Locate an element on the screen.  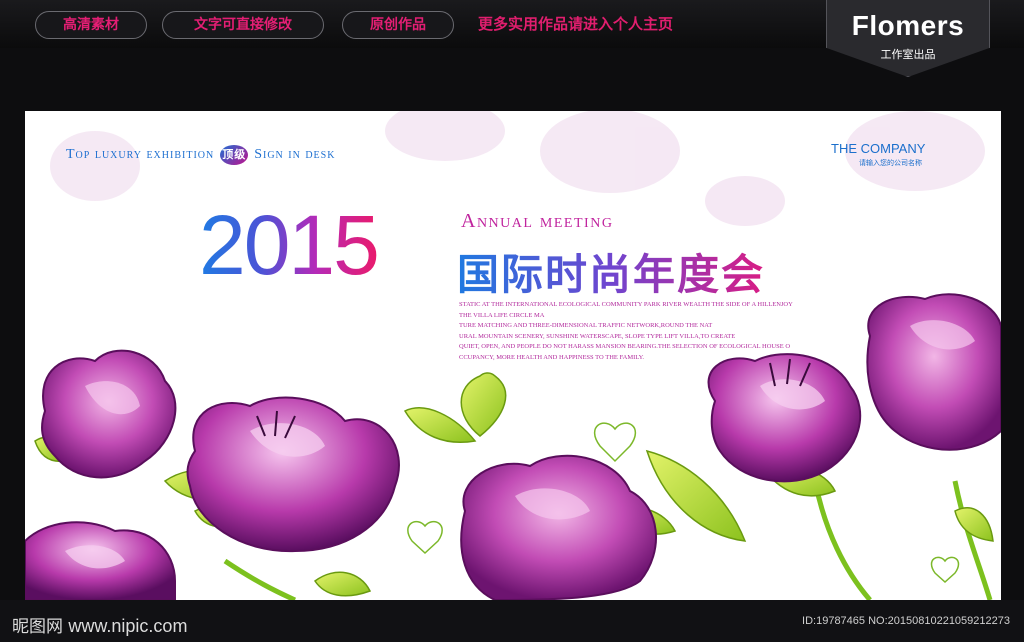
event-title-cn: 国际时尚年度会 is located at coordinates (611, 271).